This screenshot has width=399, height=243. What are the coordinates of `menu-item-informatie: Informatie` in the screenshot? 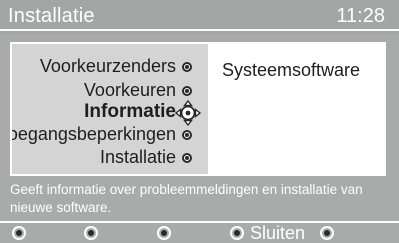 It's located at (130, 112).